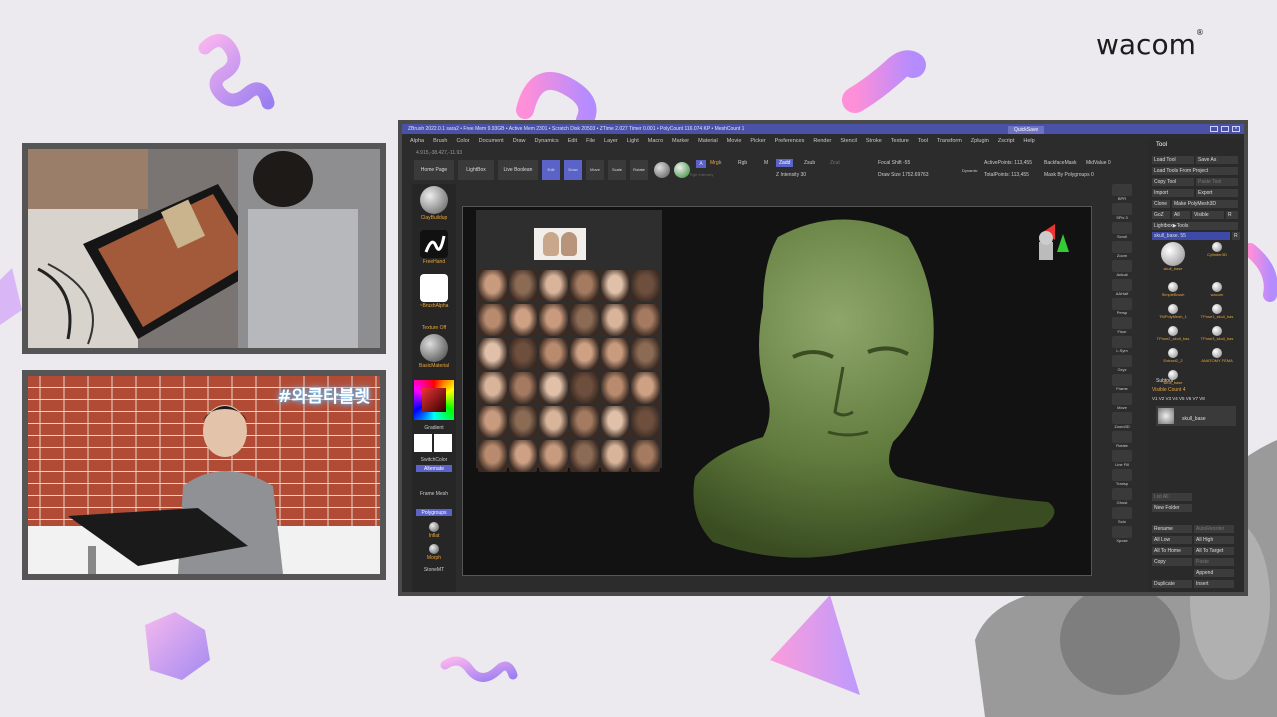  Describe the element at coordinates (1122, 325) in the screenshot. I see `view-shelf-button: Floor` at that location.